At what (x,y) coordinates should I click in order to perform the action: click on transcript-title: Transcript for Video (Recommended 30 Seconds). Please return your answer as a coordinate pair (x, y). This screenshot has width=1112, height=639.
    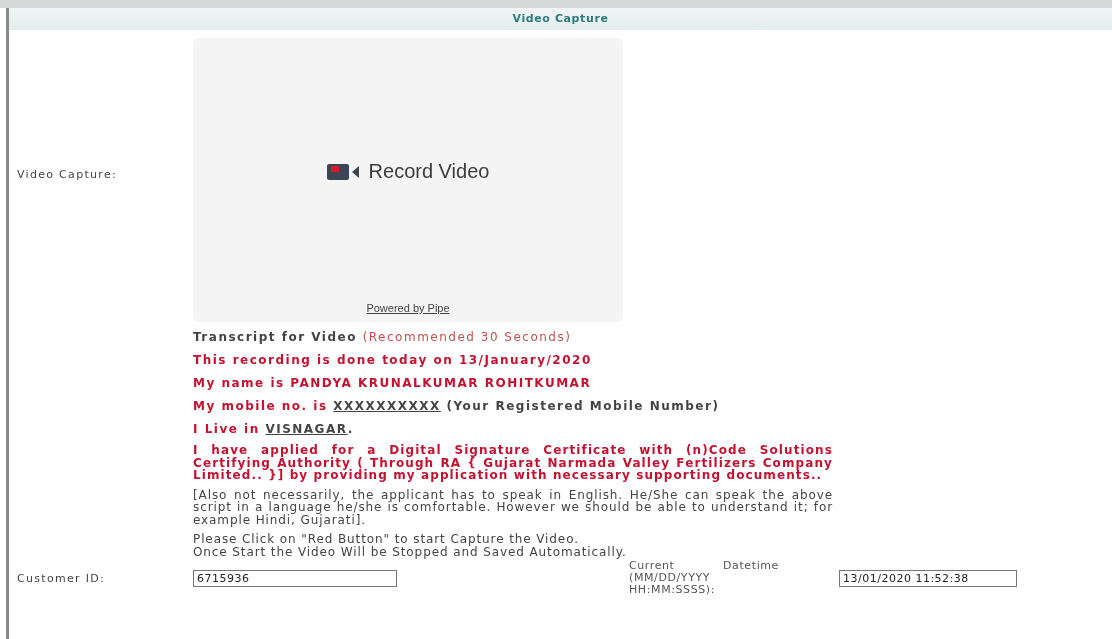
    Looking at the image, I should click on (383, 337).